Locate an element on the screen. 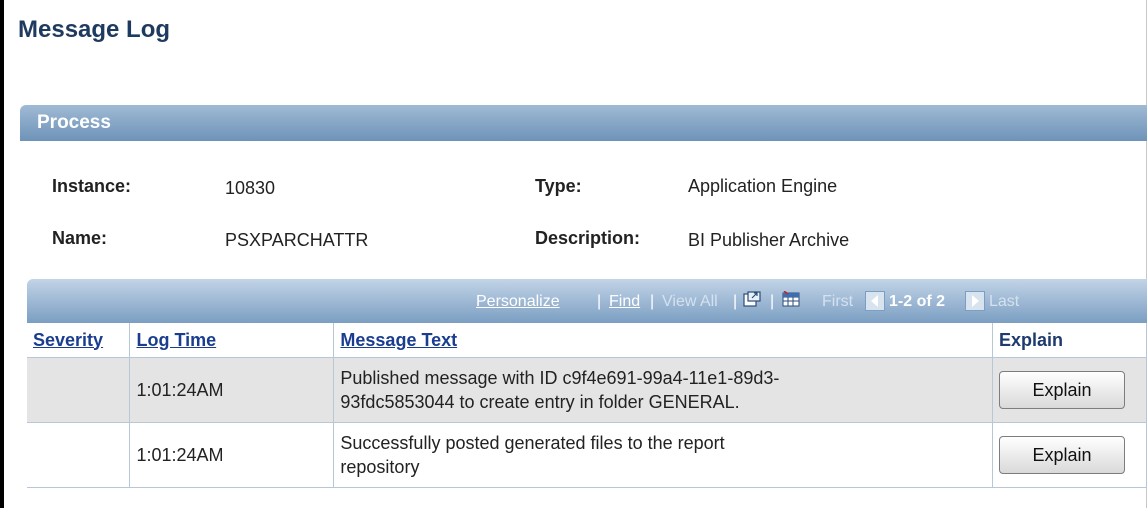 Image resolution: width=1147 pixels, height=508 pixels. log-time-header-label: Log Time is located at coordinates (176, 340).